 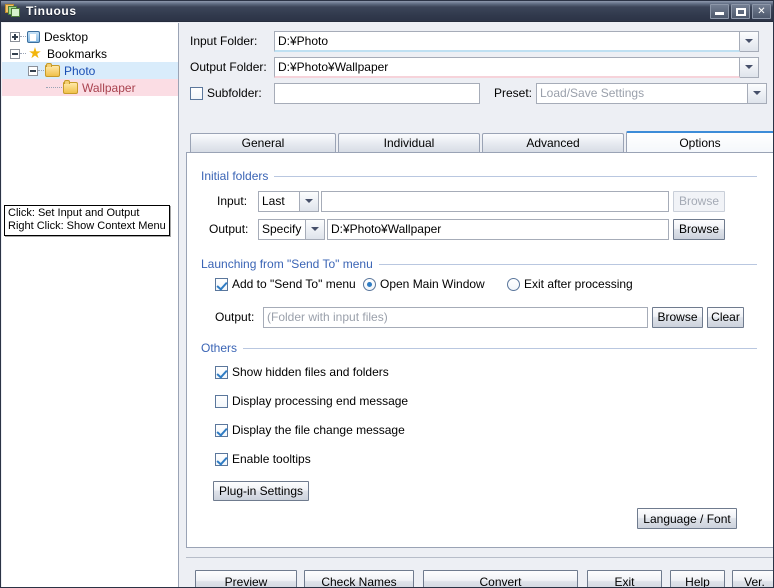 What do you see at coordinates (624, 578) in the screenshot?
I see `exit-button: Exit` at bounding box center [624, 578].